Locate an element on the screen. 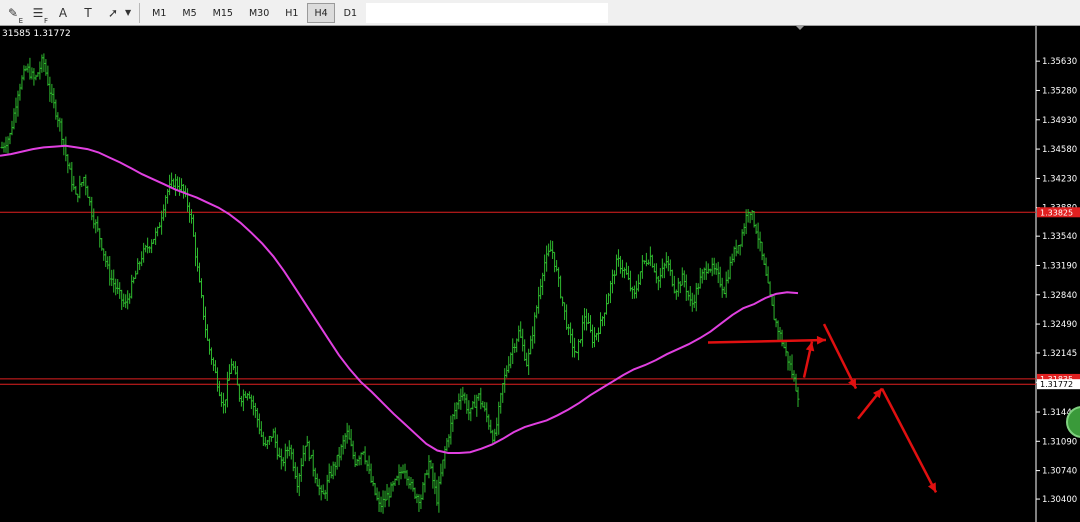 The width and height of the screenshot is (1080, 522). shift-marker-icon is located at coordinates (800, 28).